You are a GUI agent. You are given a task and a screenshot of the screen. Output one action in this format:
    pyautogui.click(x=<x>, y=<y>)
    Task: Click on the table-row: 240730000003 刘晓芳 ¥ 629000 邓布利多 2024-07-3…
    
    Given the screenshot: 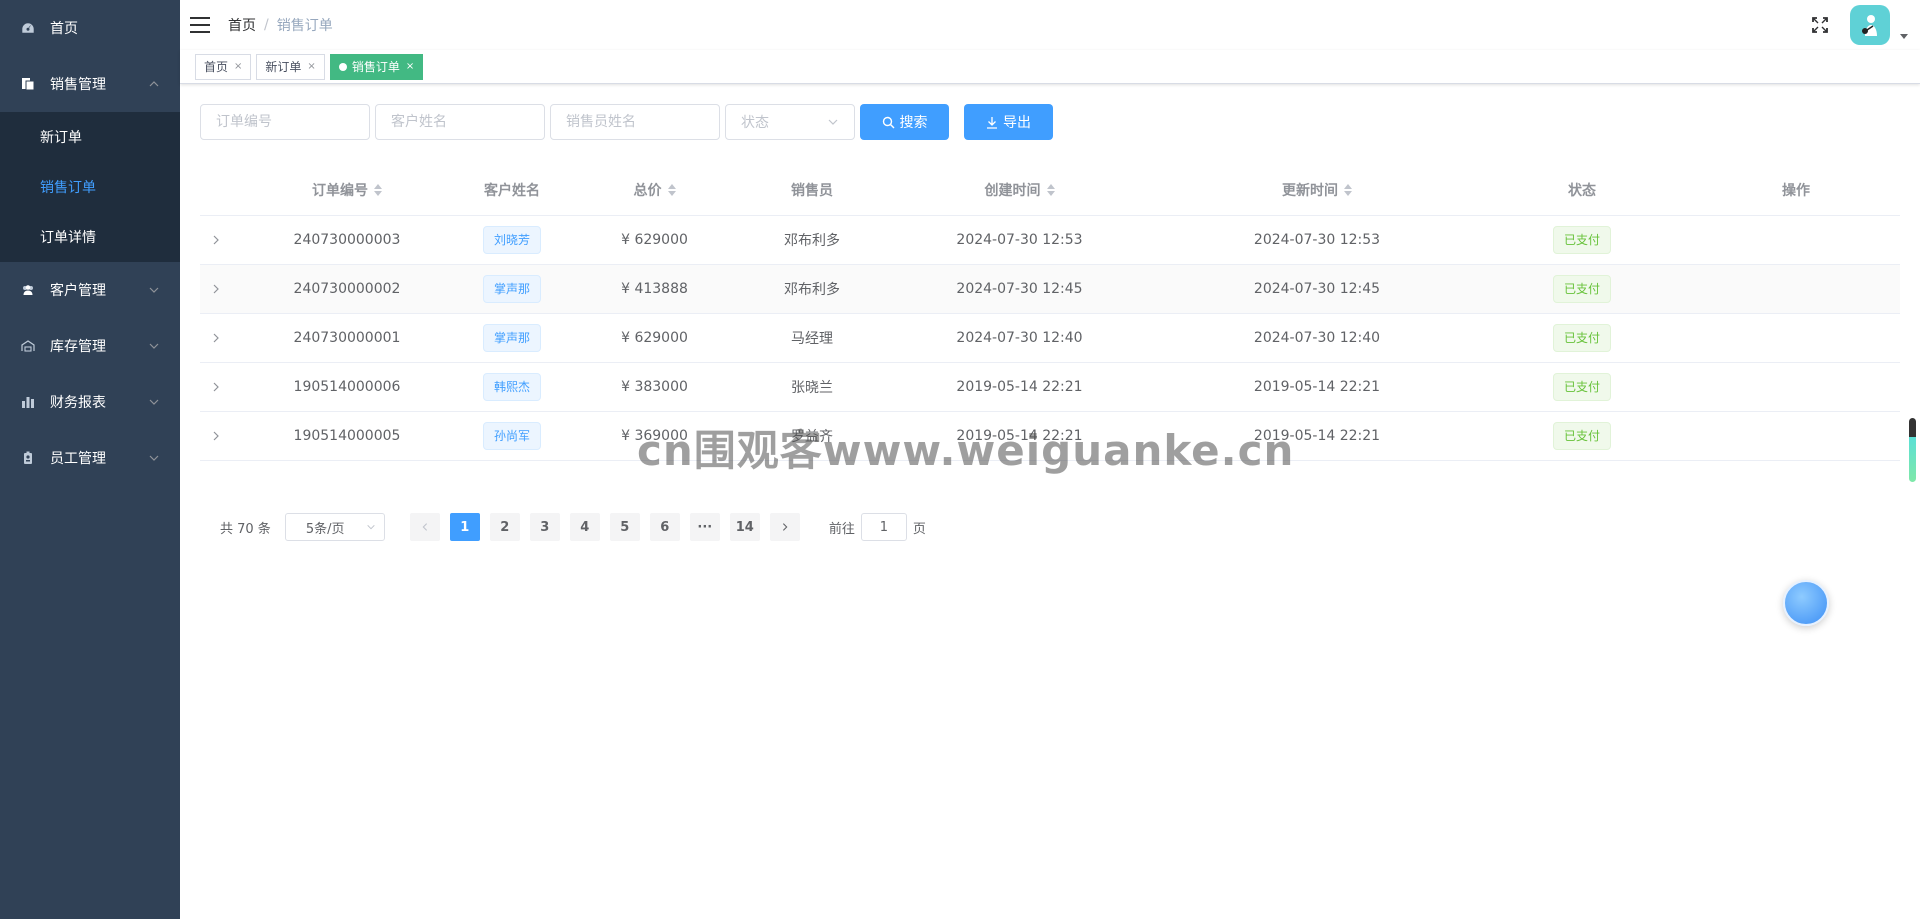 What is the action you would take?
    pyautogui.click(x=1050, y=240)
    